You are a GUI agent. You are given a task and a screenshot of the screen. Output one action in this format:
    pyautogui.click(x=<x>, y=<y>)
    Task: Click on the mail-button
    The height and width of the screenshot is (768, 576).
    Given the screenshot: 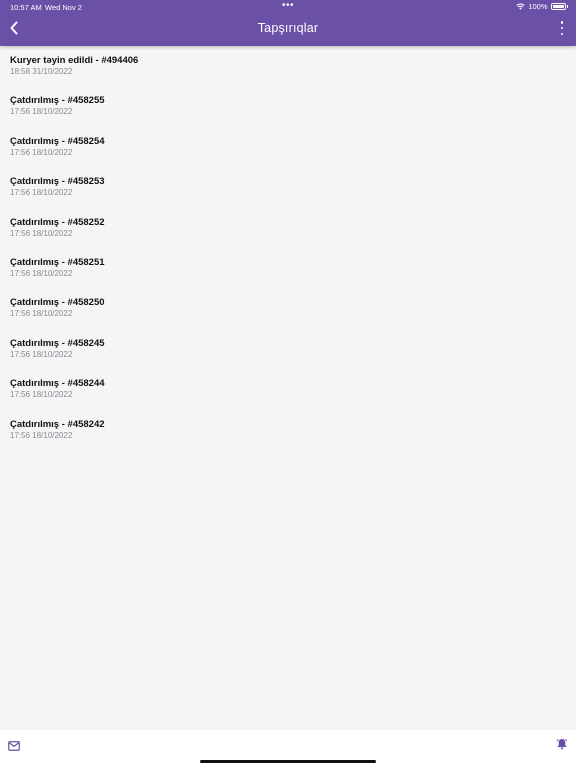 What is the action you would take?
    pyautogui.click(x=14, y=744)
    